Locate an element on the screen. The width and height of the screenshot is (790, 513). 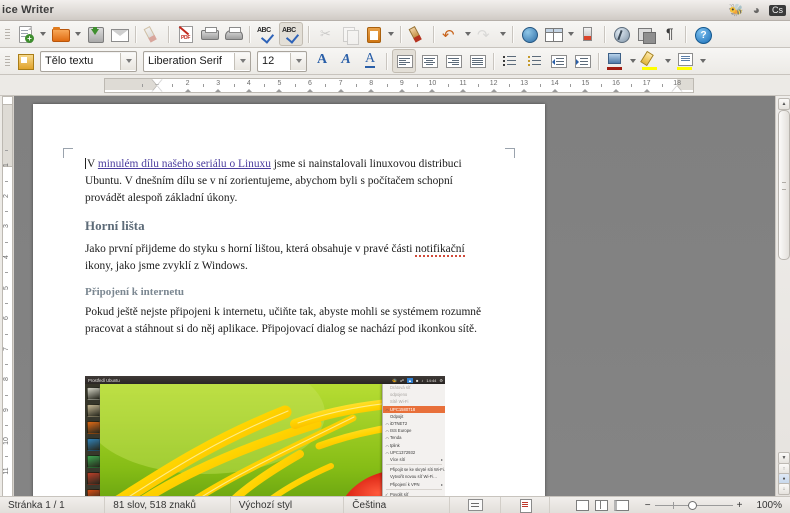
insert-hyperlink-button is located at coordinates (529, 34).